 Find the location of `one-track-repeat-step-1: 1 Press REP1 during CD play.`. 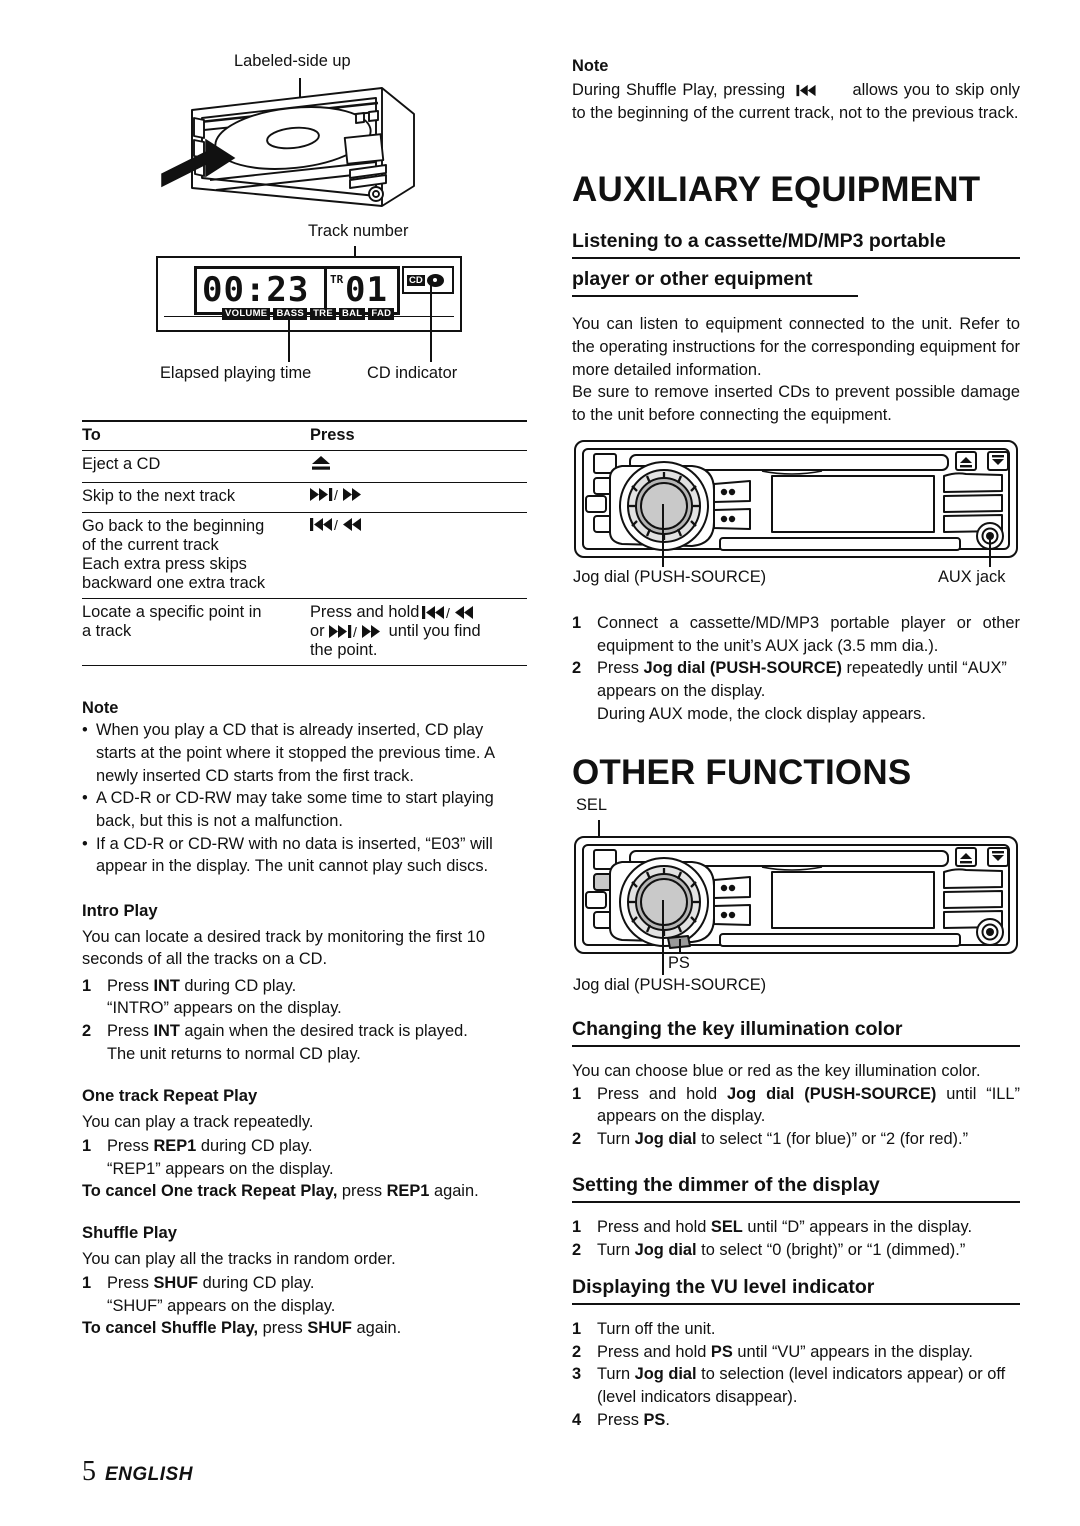

one-track-repeat-step-1: 1 Press REP1 during CD play. is located at coordinates (304, 1146).